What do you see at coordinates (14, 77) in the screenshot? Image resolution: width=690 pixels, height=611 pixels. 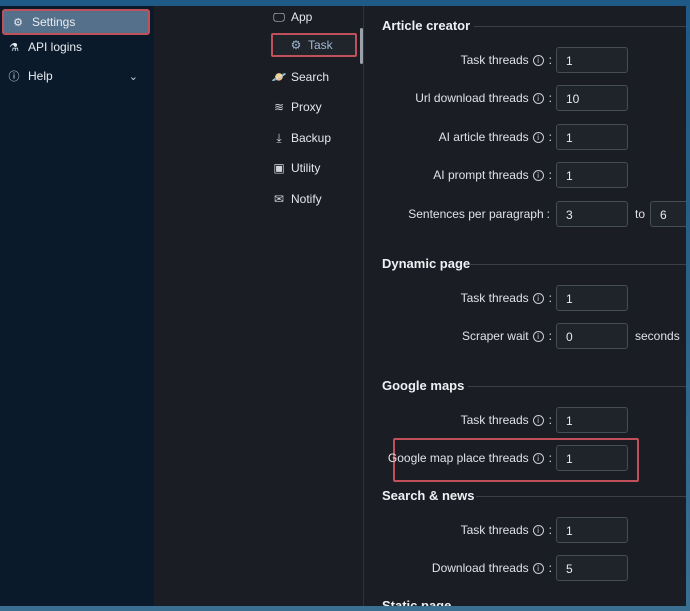 I see `info-icon: ⓘ` at bounding box center [14, 77].